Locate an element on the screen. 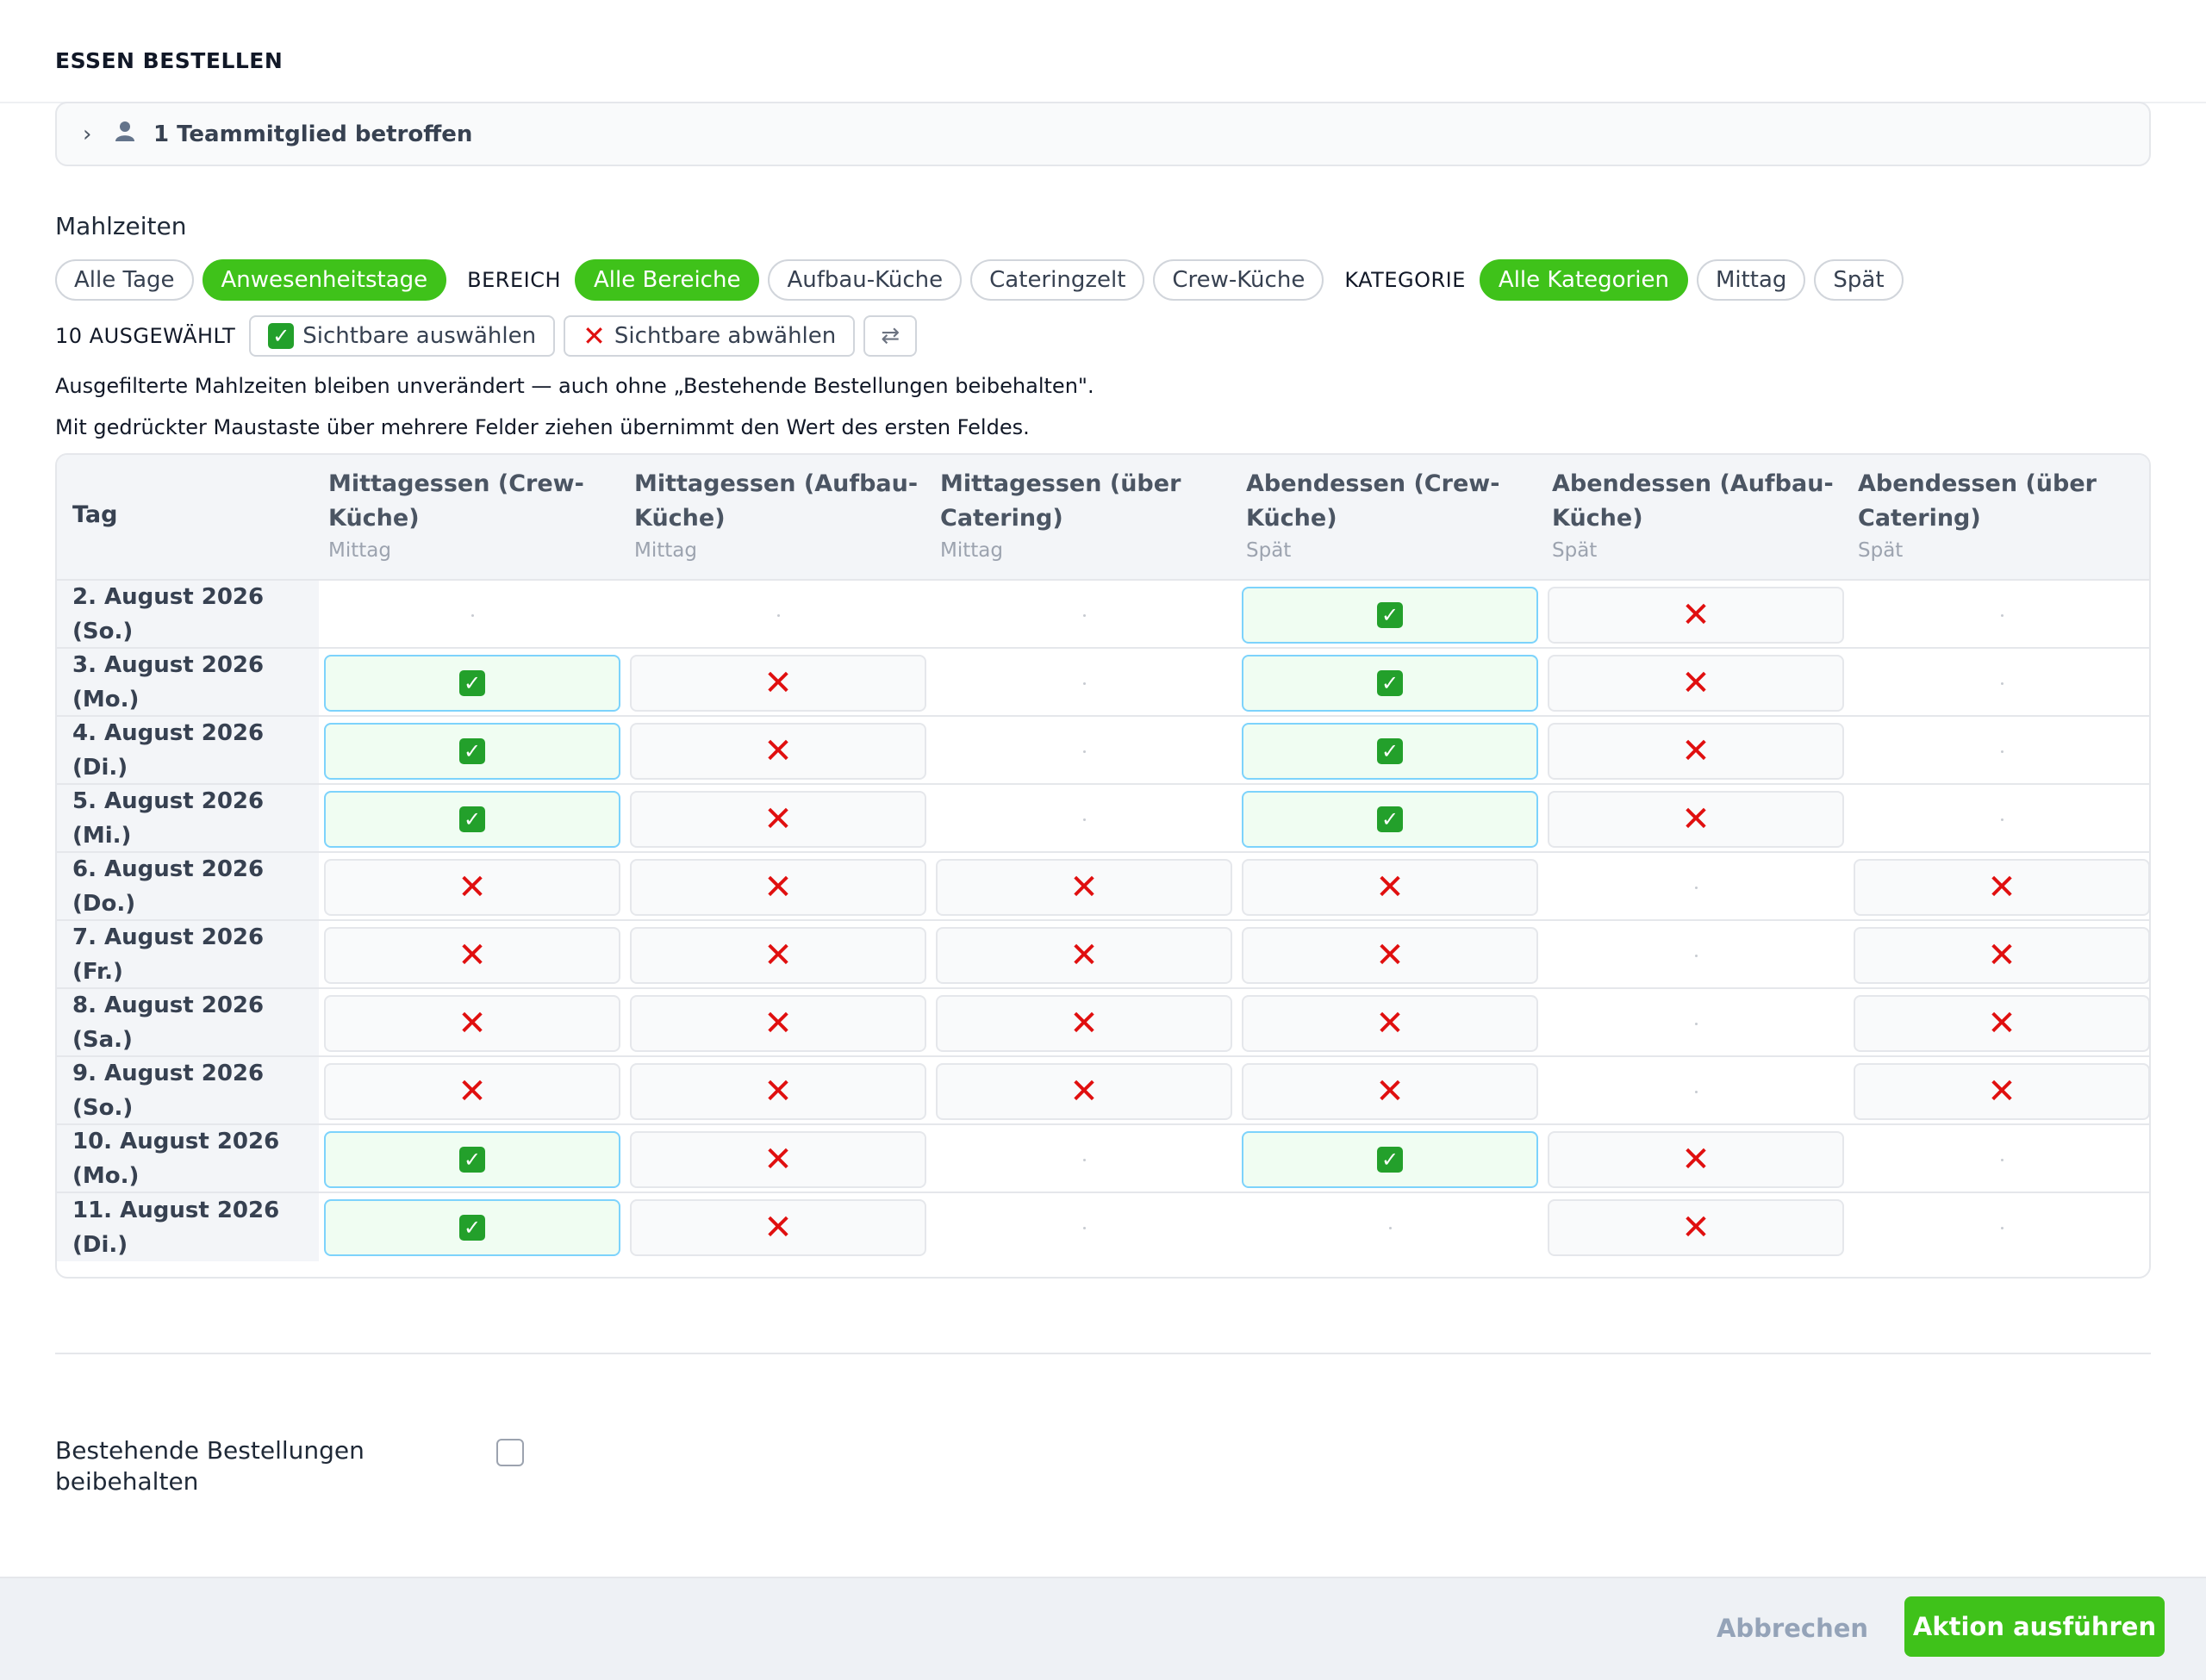 Image resolution: width=2206 pixels, height=1680 pixels. chip-attendance-days: Anwesenheitstage is located at coordinates (324, 280).